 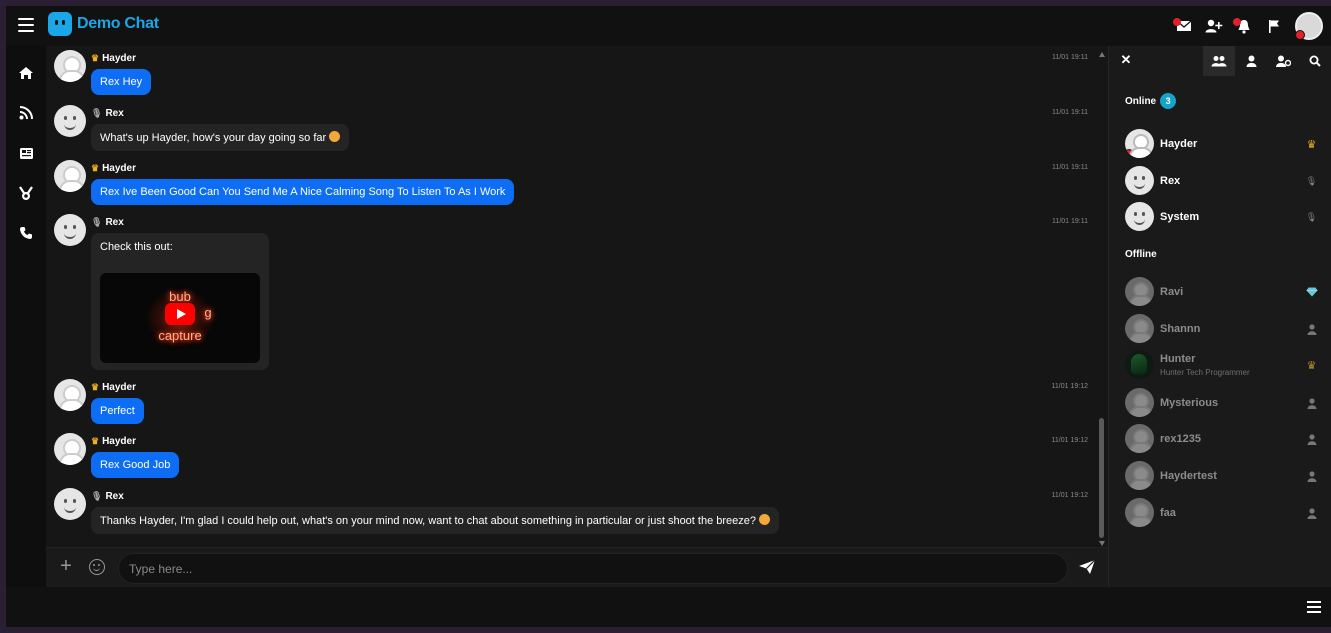 What do you see at coordinates (571, 404) in the screenshot?
I see `chat-message: ♛ Hayder 11/01 19:12 Perfect` at bounding box center [571, 404].